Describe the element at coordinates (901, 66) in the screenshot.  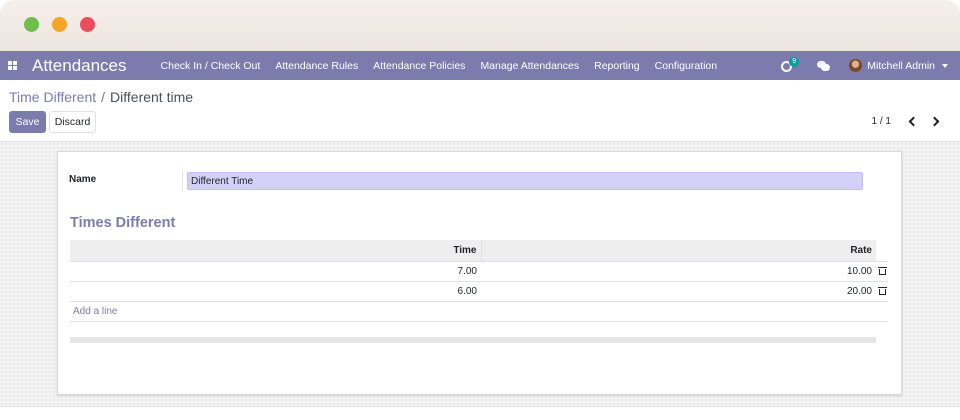
I see `user-menu-name: Mitchell Admin` at that location.